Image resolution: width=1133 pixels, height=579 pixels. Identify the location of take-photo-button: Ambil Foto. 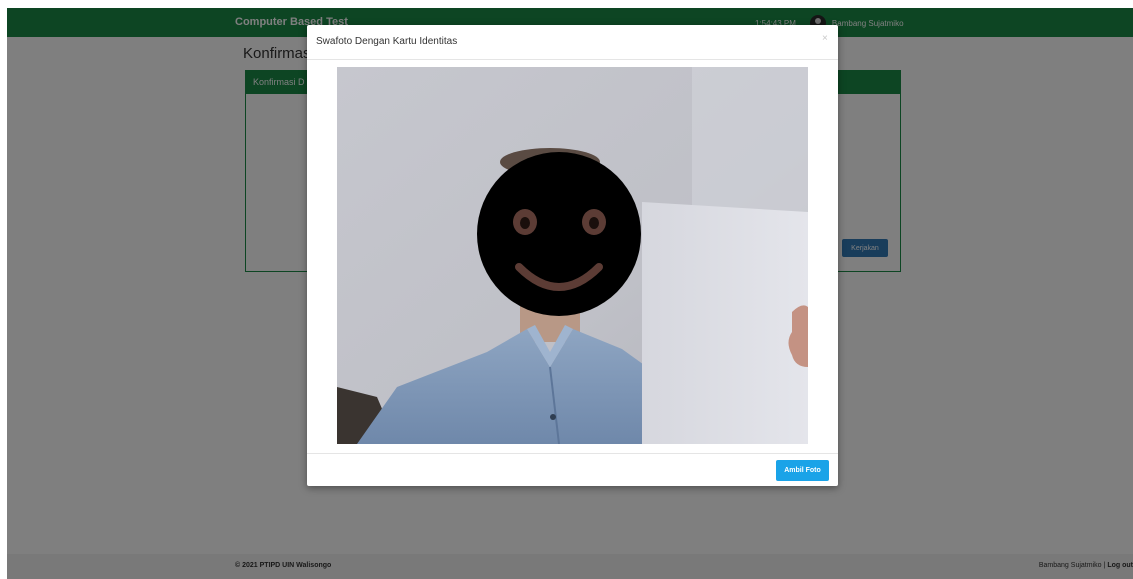
(802, 470).